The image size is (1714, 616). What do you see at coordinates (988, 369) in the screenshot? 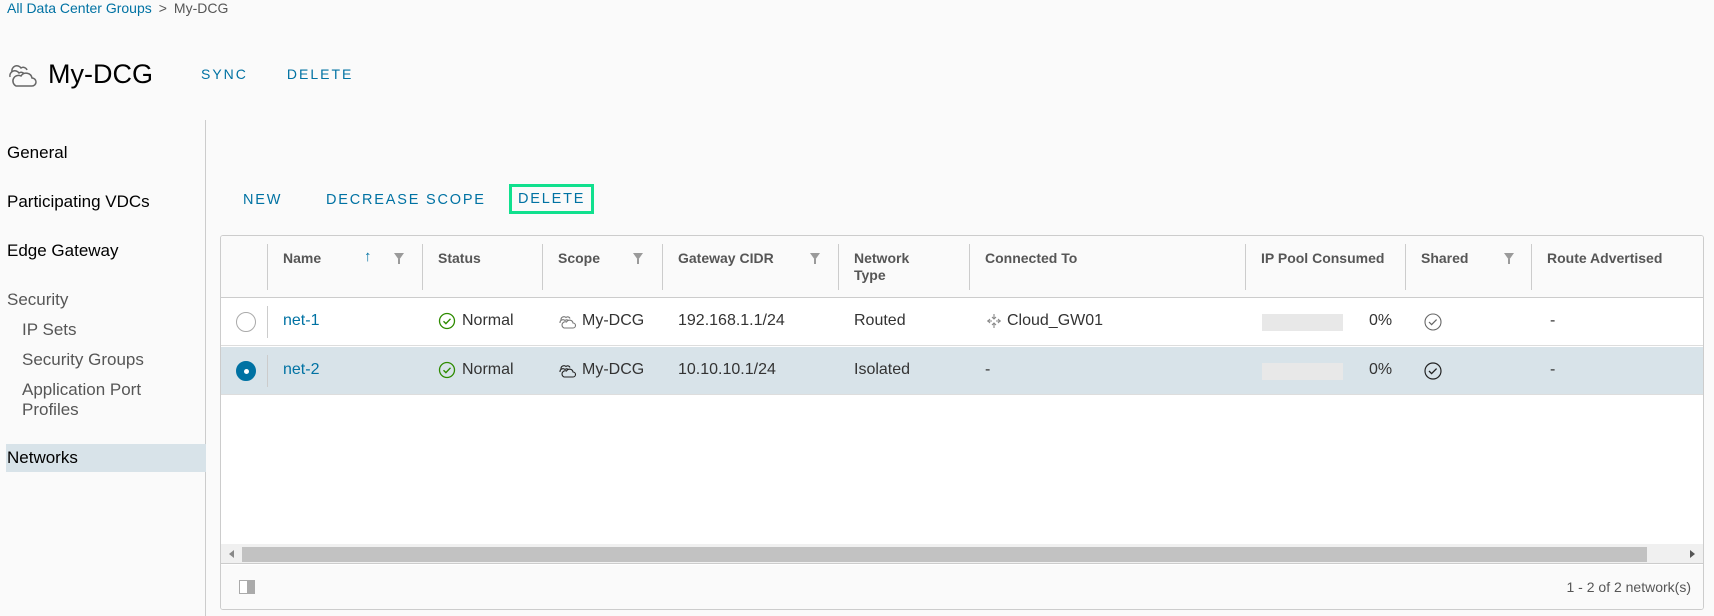
I see `connected-to-text: -` at bounding box center [988, 369].